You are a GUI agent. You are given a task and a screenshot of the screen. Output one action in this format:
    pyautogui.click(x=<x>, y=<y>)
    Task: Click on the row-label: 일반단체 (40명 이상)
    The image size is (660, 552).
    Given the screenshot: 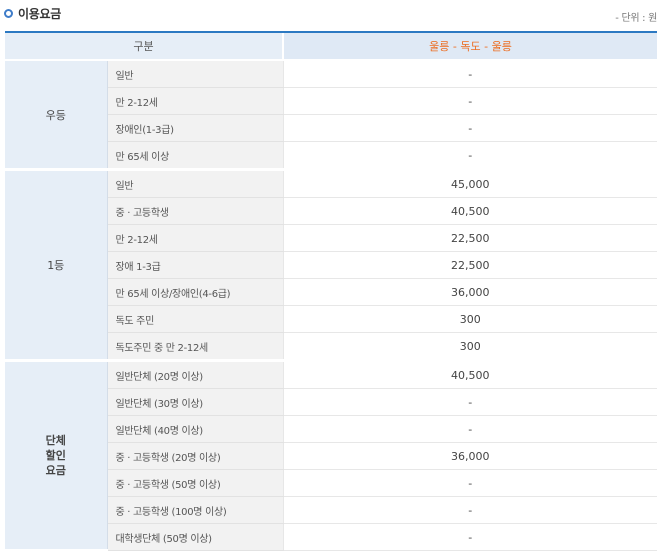 What is the action you would take?
    pyautogui.click(x=195, y=429)
    